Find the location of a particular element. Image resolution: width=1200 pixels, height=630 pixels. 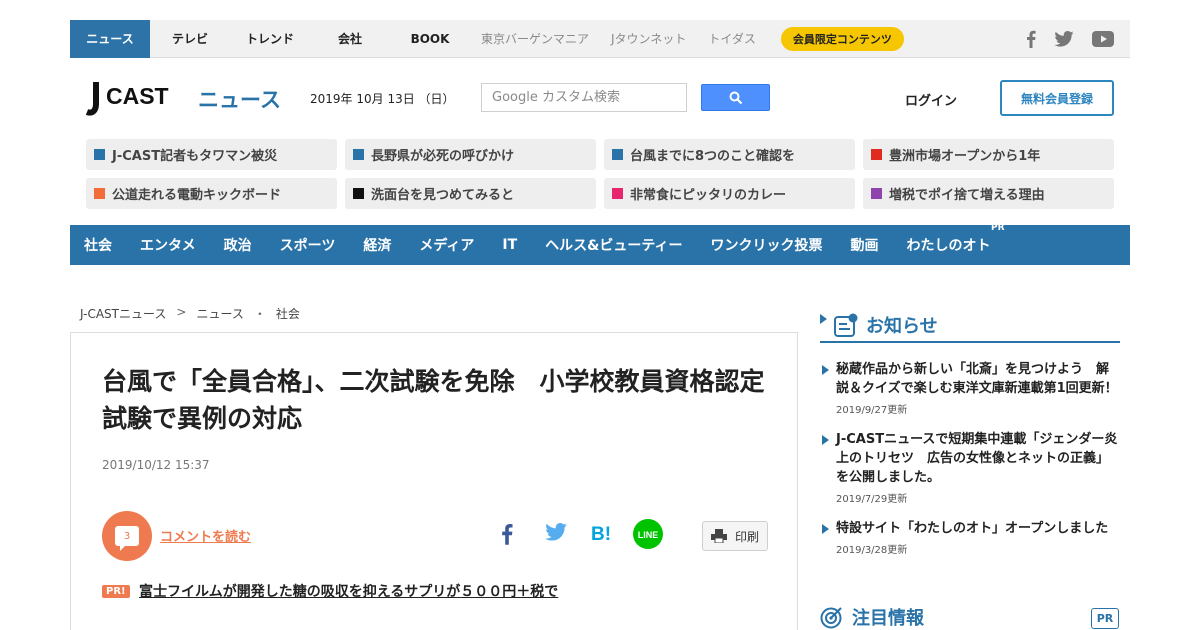

twitter-share-icon is located at coordinates (556, 532).